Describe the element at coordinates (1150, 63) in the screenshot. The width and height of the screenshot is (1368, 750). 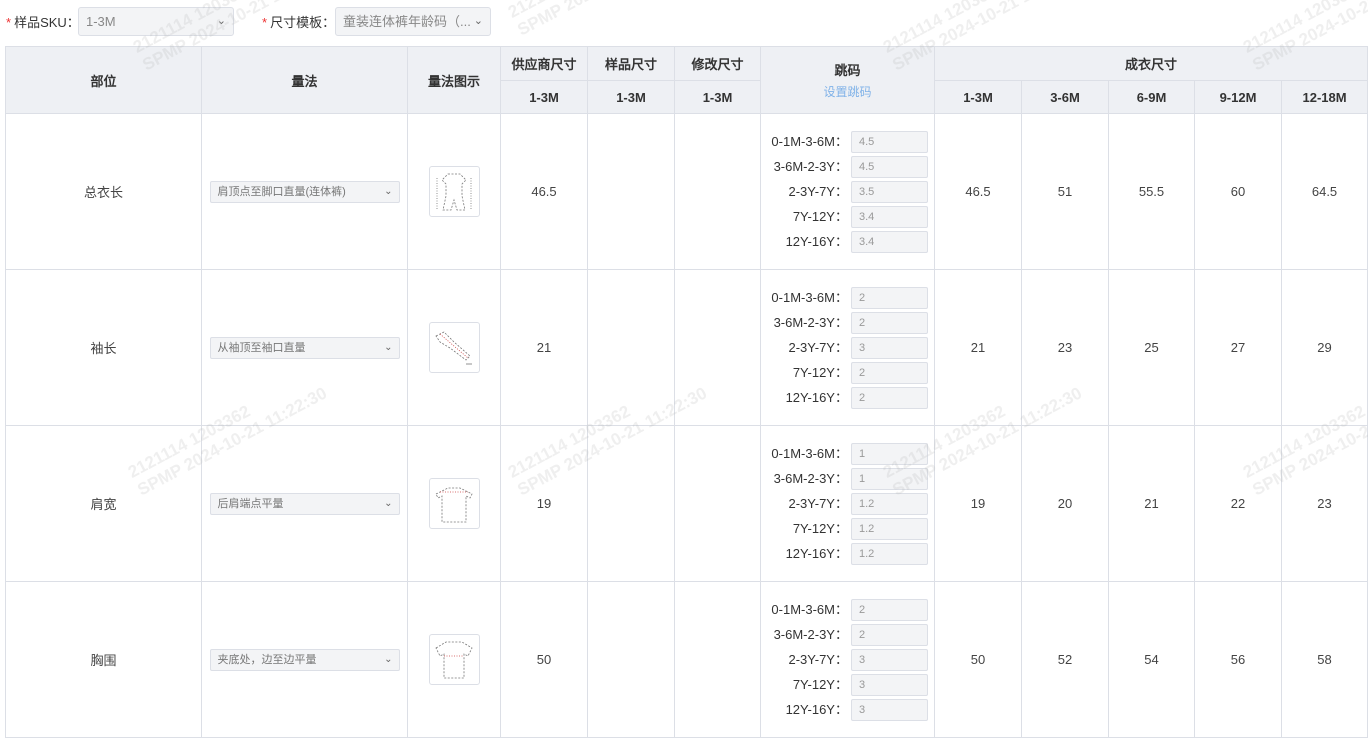
I see `header-finished: 成衣尺寸` at that location.